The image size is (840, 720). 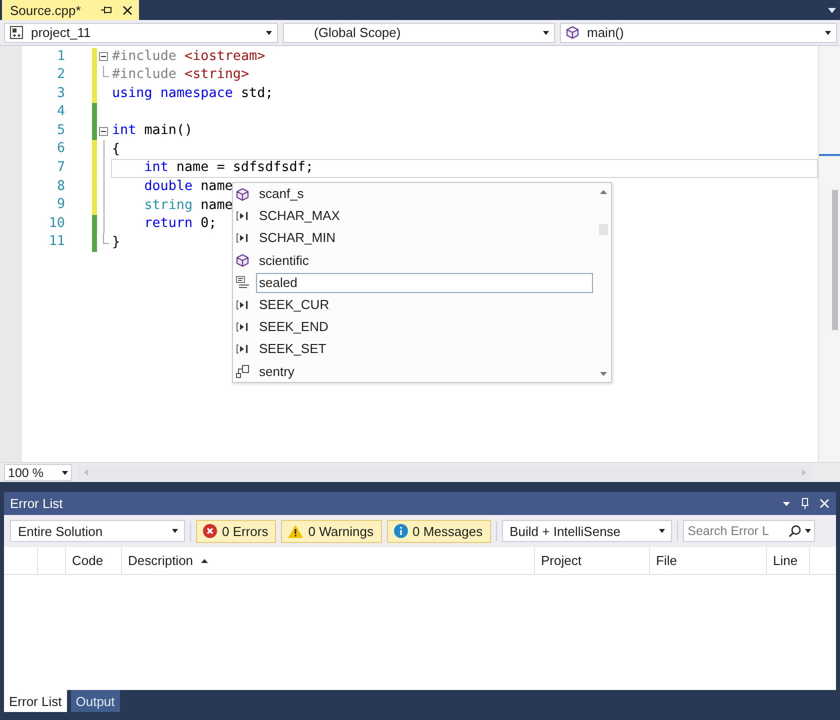 I want to click on line-number: 9, so click(x=60, y=205).